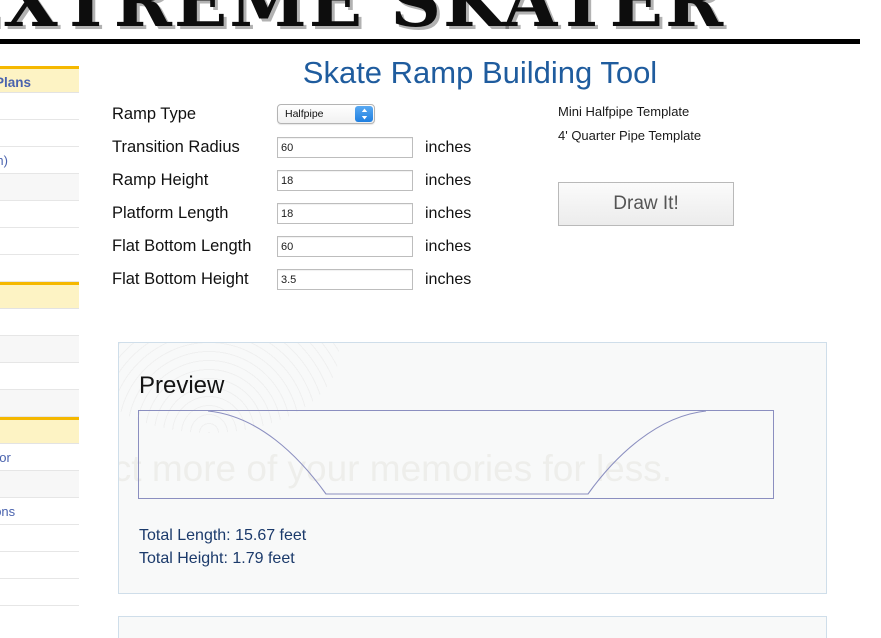  Describe the element at coordinates (362, 19) in the screenshot. I see `site-logo-text: EXTREME SKATER` at that location.